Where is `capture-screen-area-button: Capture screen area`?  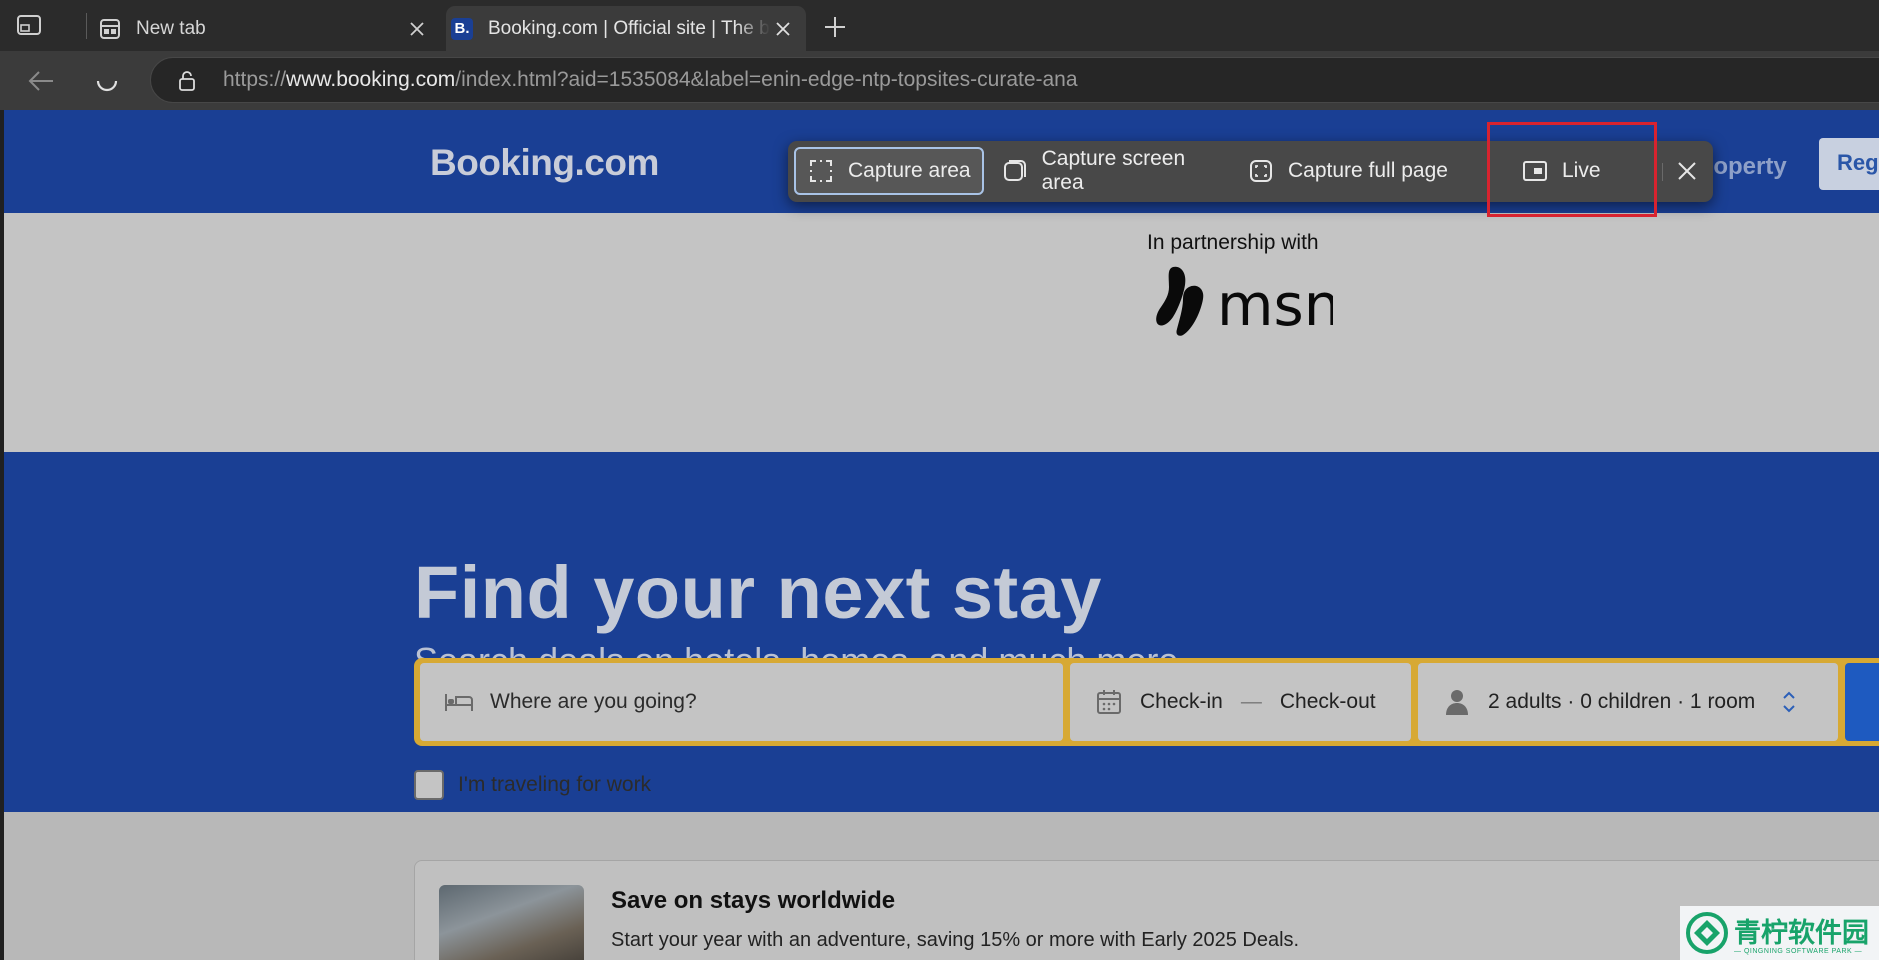 capture-screen-area-button: Capture screen area is located at coordinates (1110, 171).